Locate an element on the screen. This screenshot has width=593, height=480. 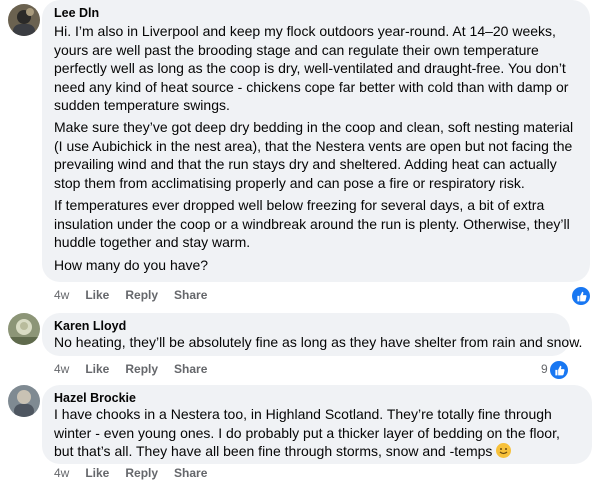
comment-author: Lee Dln is located at coordinates (76, 13).